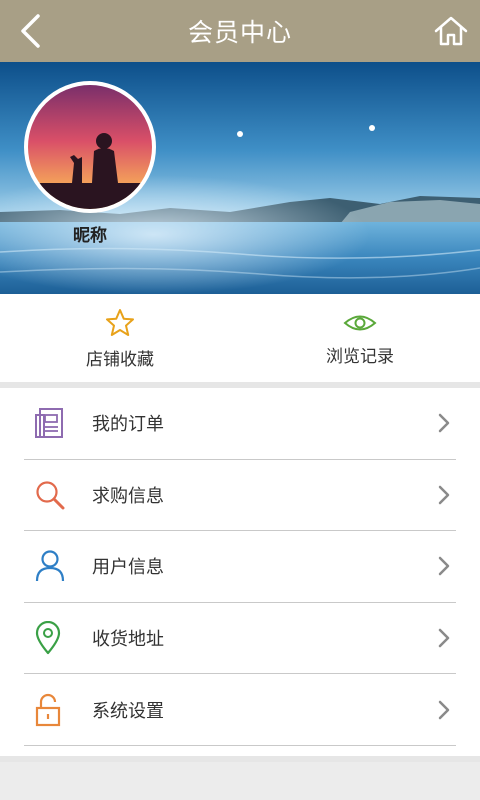 The image size is (480, 800). Describe the element at coordinates (49, 423) in the screenshot. I see `order-document-icon` at that location.